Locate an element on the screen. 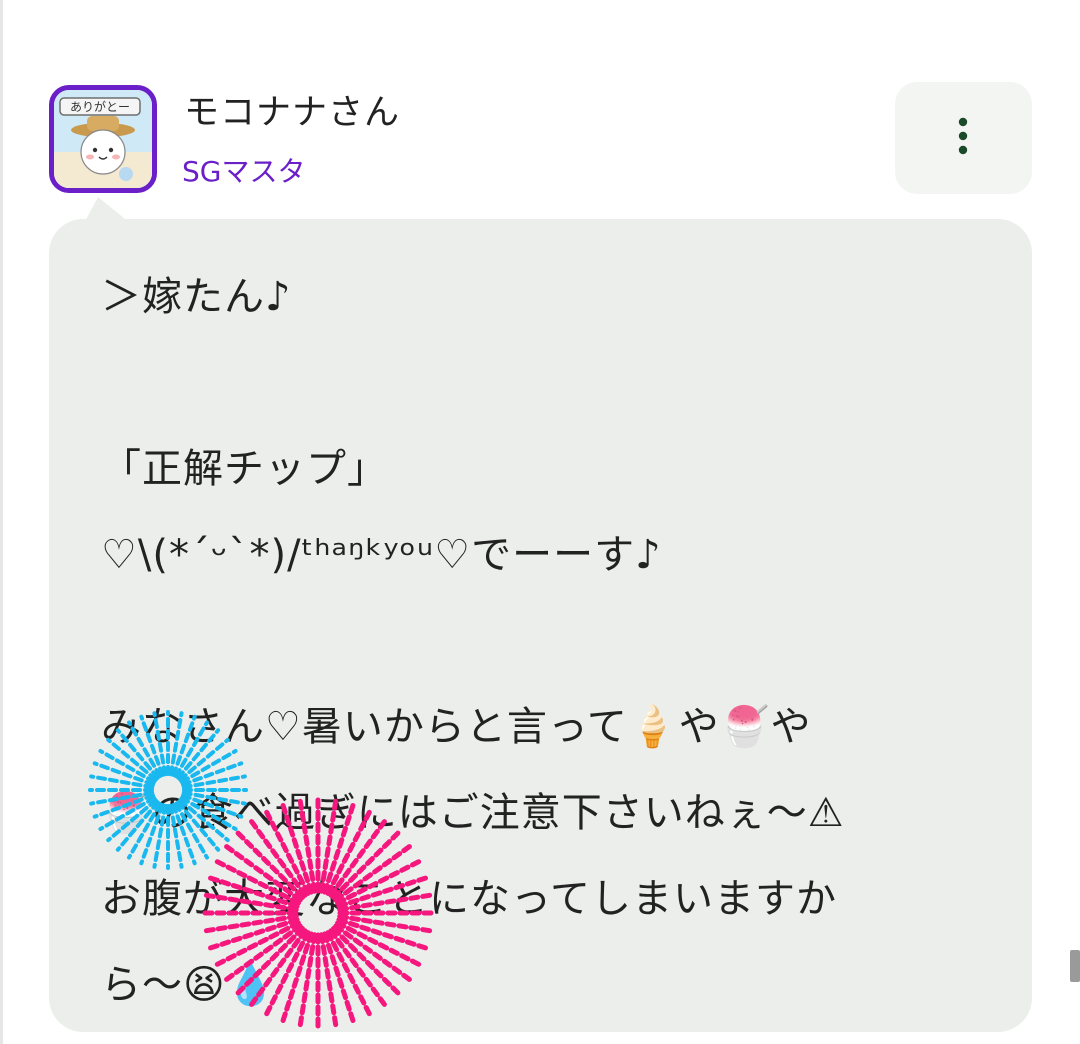  svg-text: ありがとー is located at coordinates (100, 106).